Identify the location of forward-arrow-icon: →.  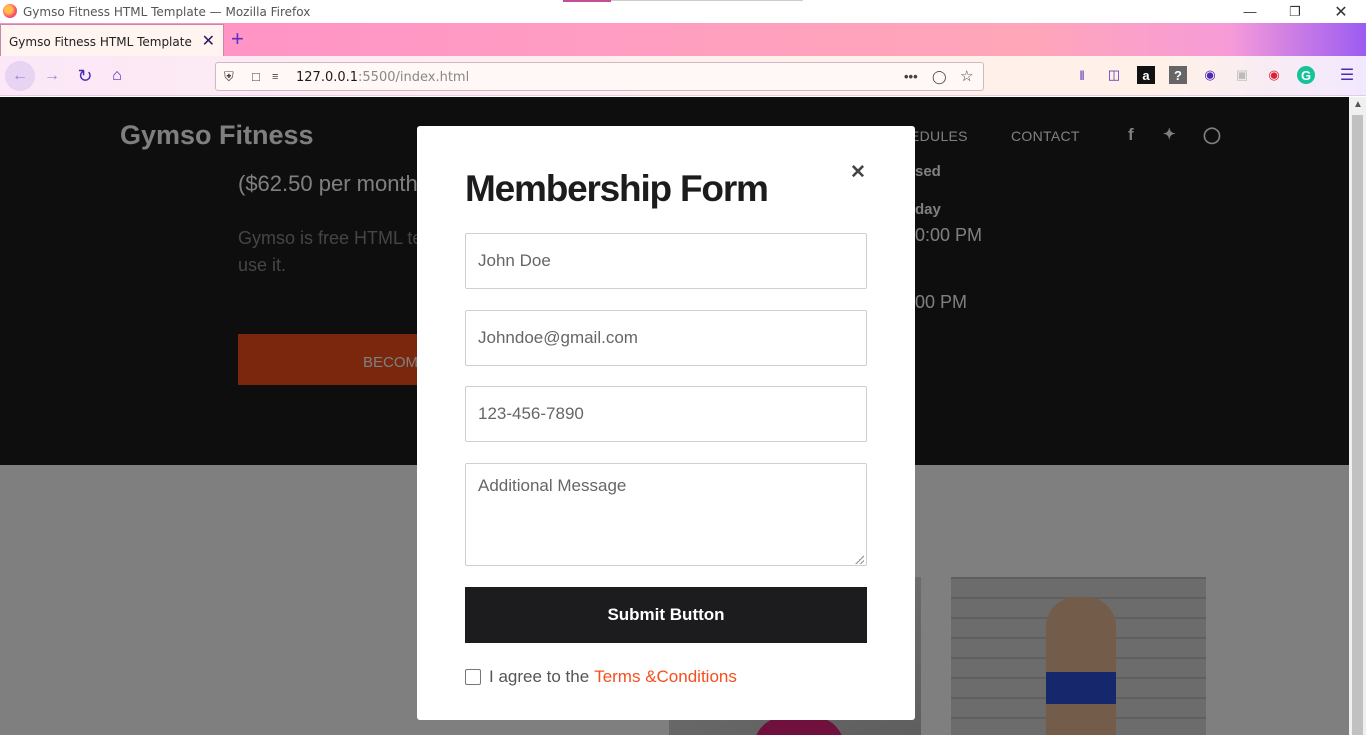
(52, 76).